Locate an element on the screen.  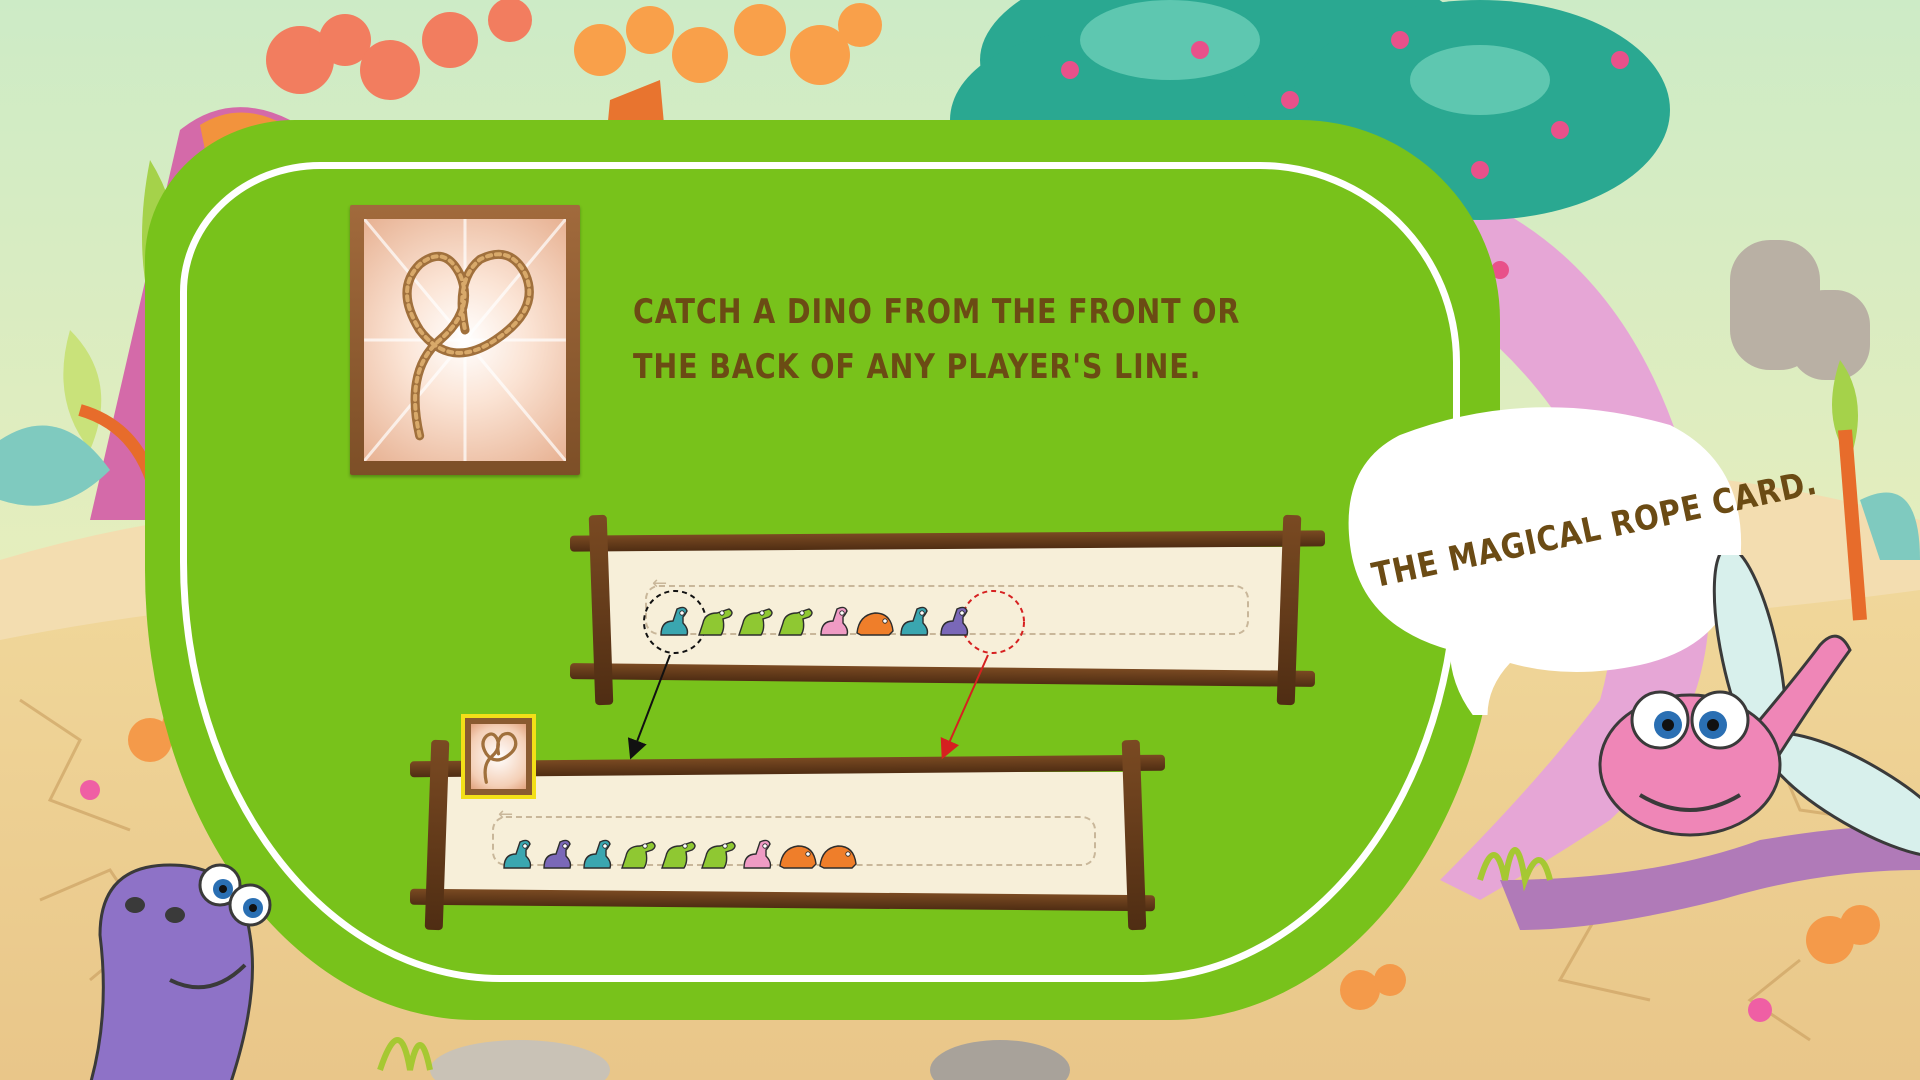
arrow-front-to-line is located at coordinates (649, 707).